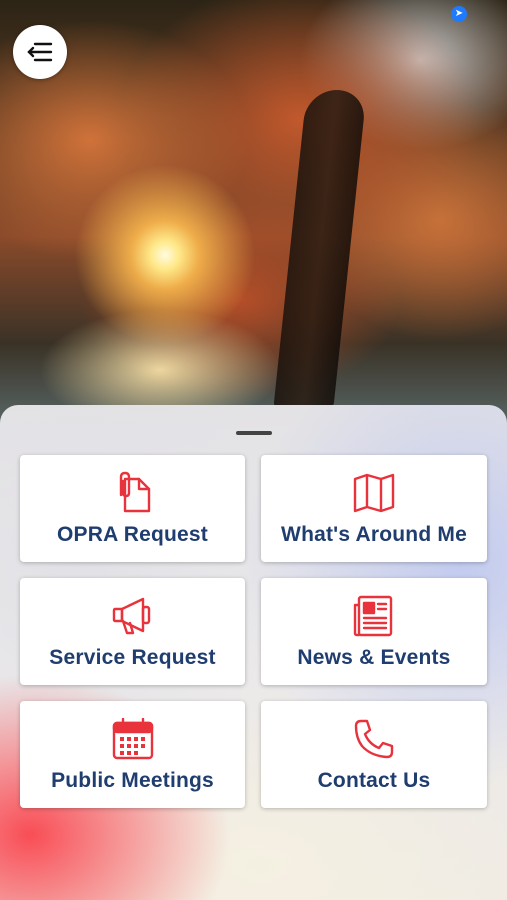 The image size is (507, 900). I want to click on drag-handle, so click(254, 433).